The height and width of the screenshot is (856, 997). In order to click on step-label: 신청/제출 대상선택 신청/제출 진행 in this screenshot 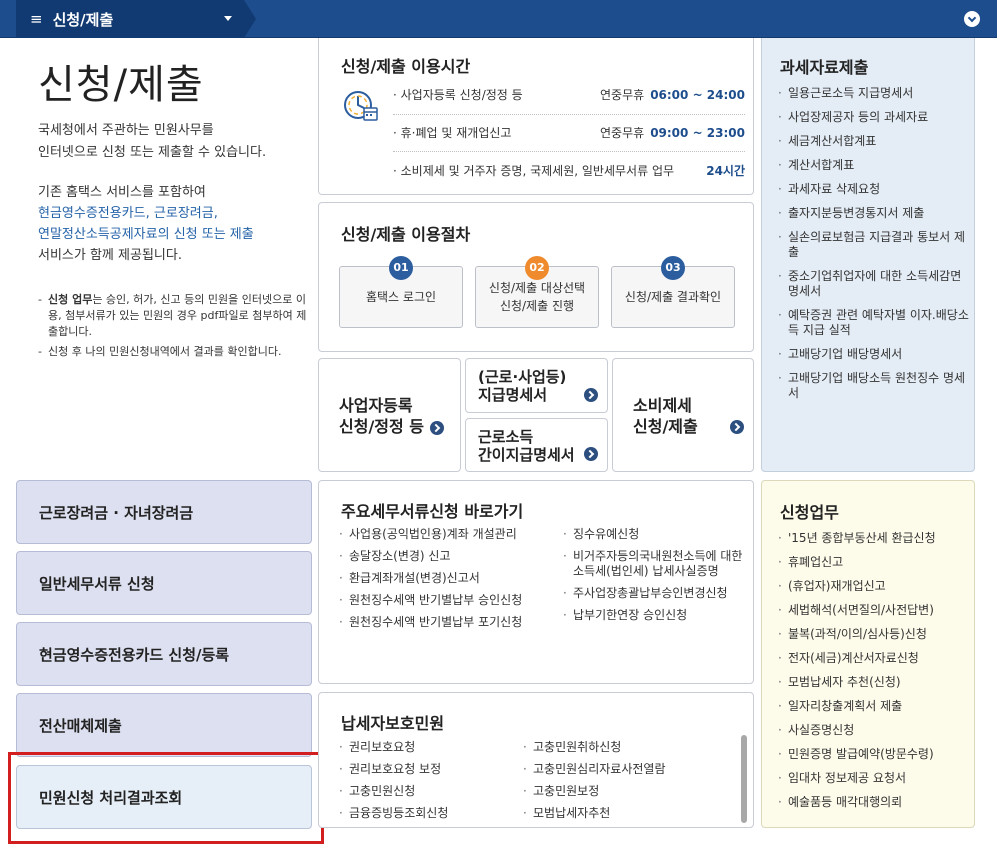, I will do `click(537, 297)`.